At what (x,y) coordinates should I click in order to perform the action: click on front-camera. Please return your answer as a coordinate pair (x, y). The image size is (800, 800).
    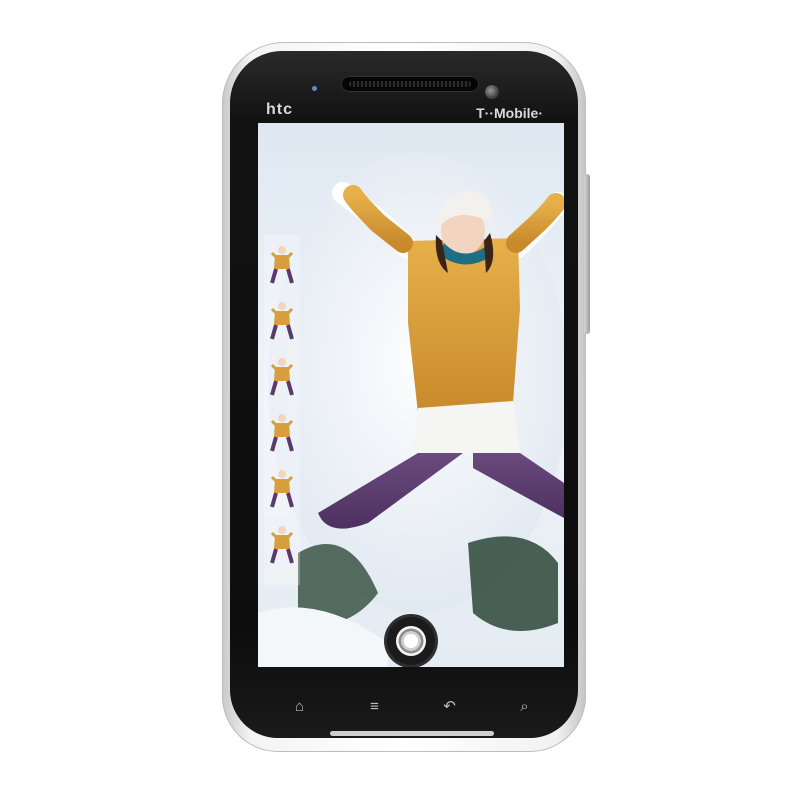
    Looking at the image, I should click on (492, 92).